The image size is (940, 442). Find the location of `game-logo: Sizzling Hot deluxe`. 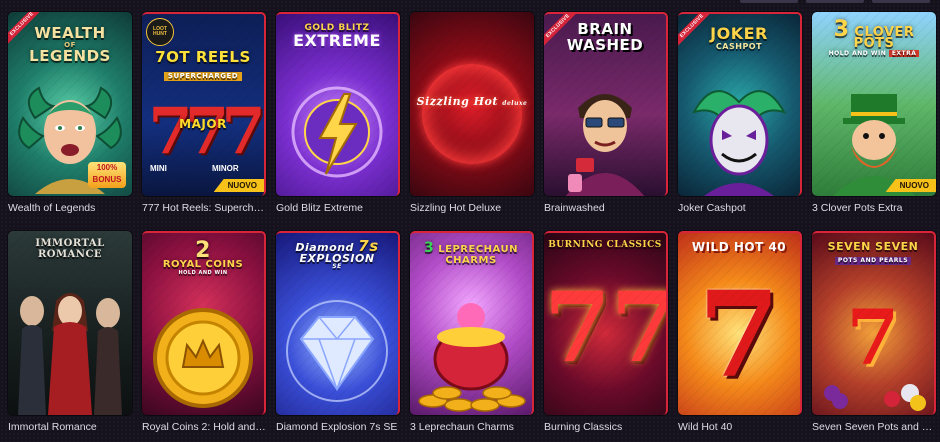

game-logo: Sizzling Hot deluxe is located at coordinates (472, 101).